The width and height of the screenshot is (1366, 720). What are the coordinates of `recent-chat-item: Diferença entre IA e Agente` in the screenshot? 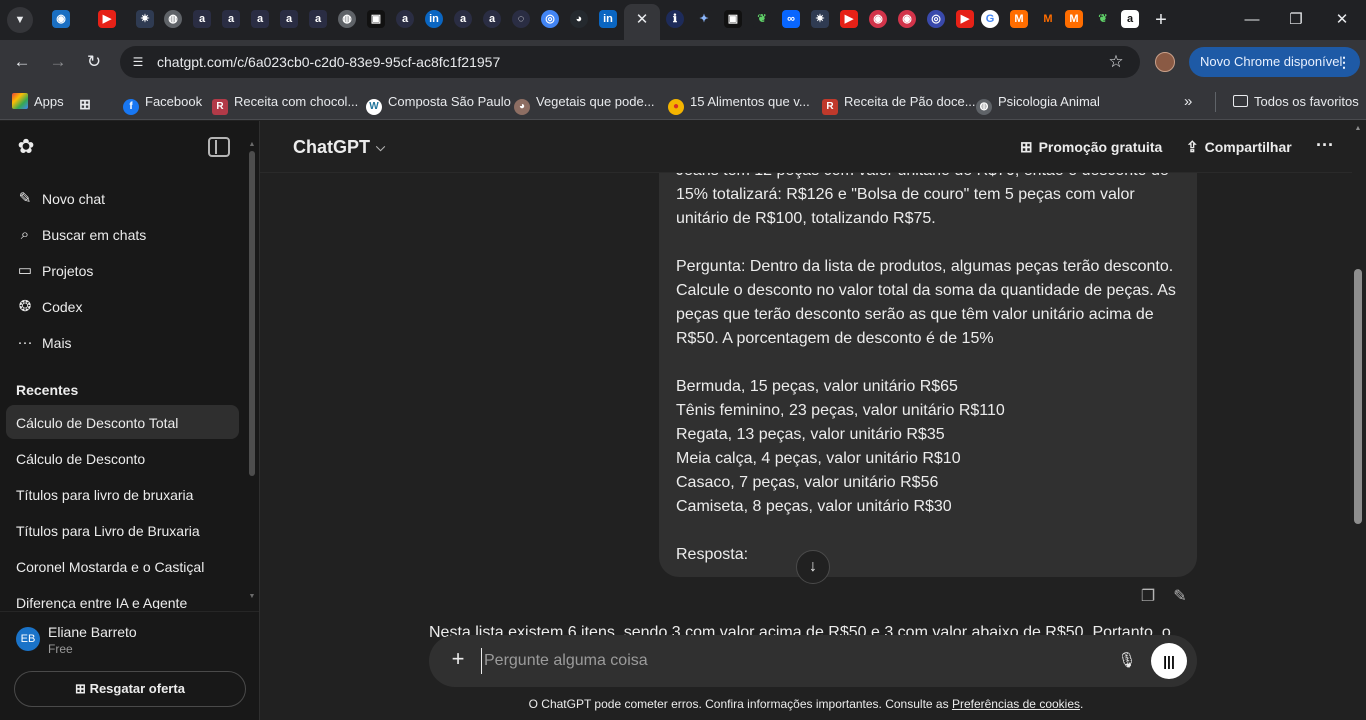 It's located at (122, 597).